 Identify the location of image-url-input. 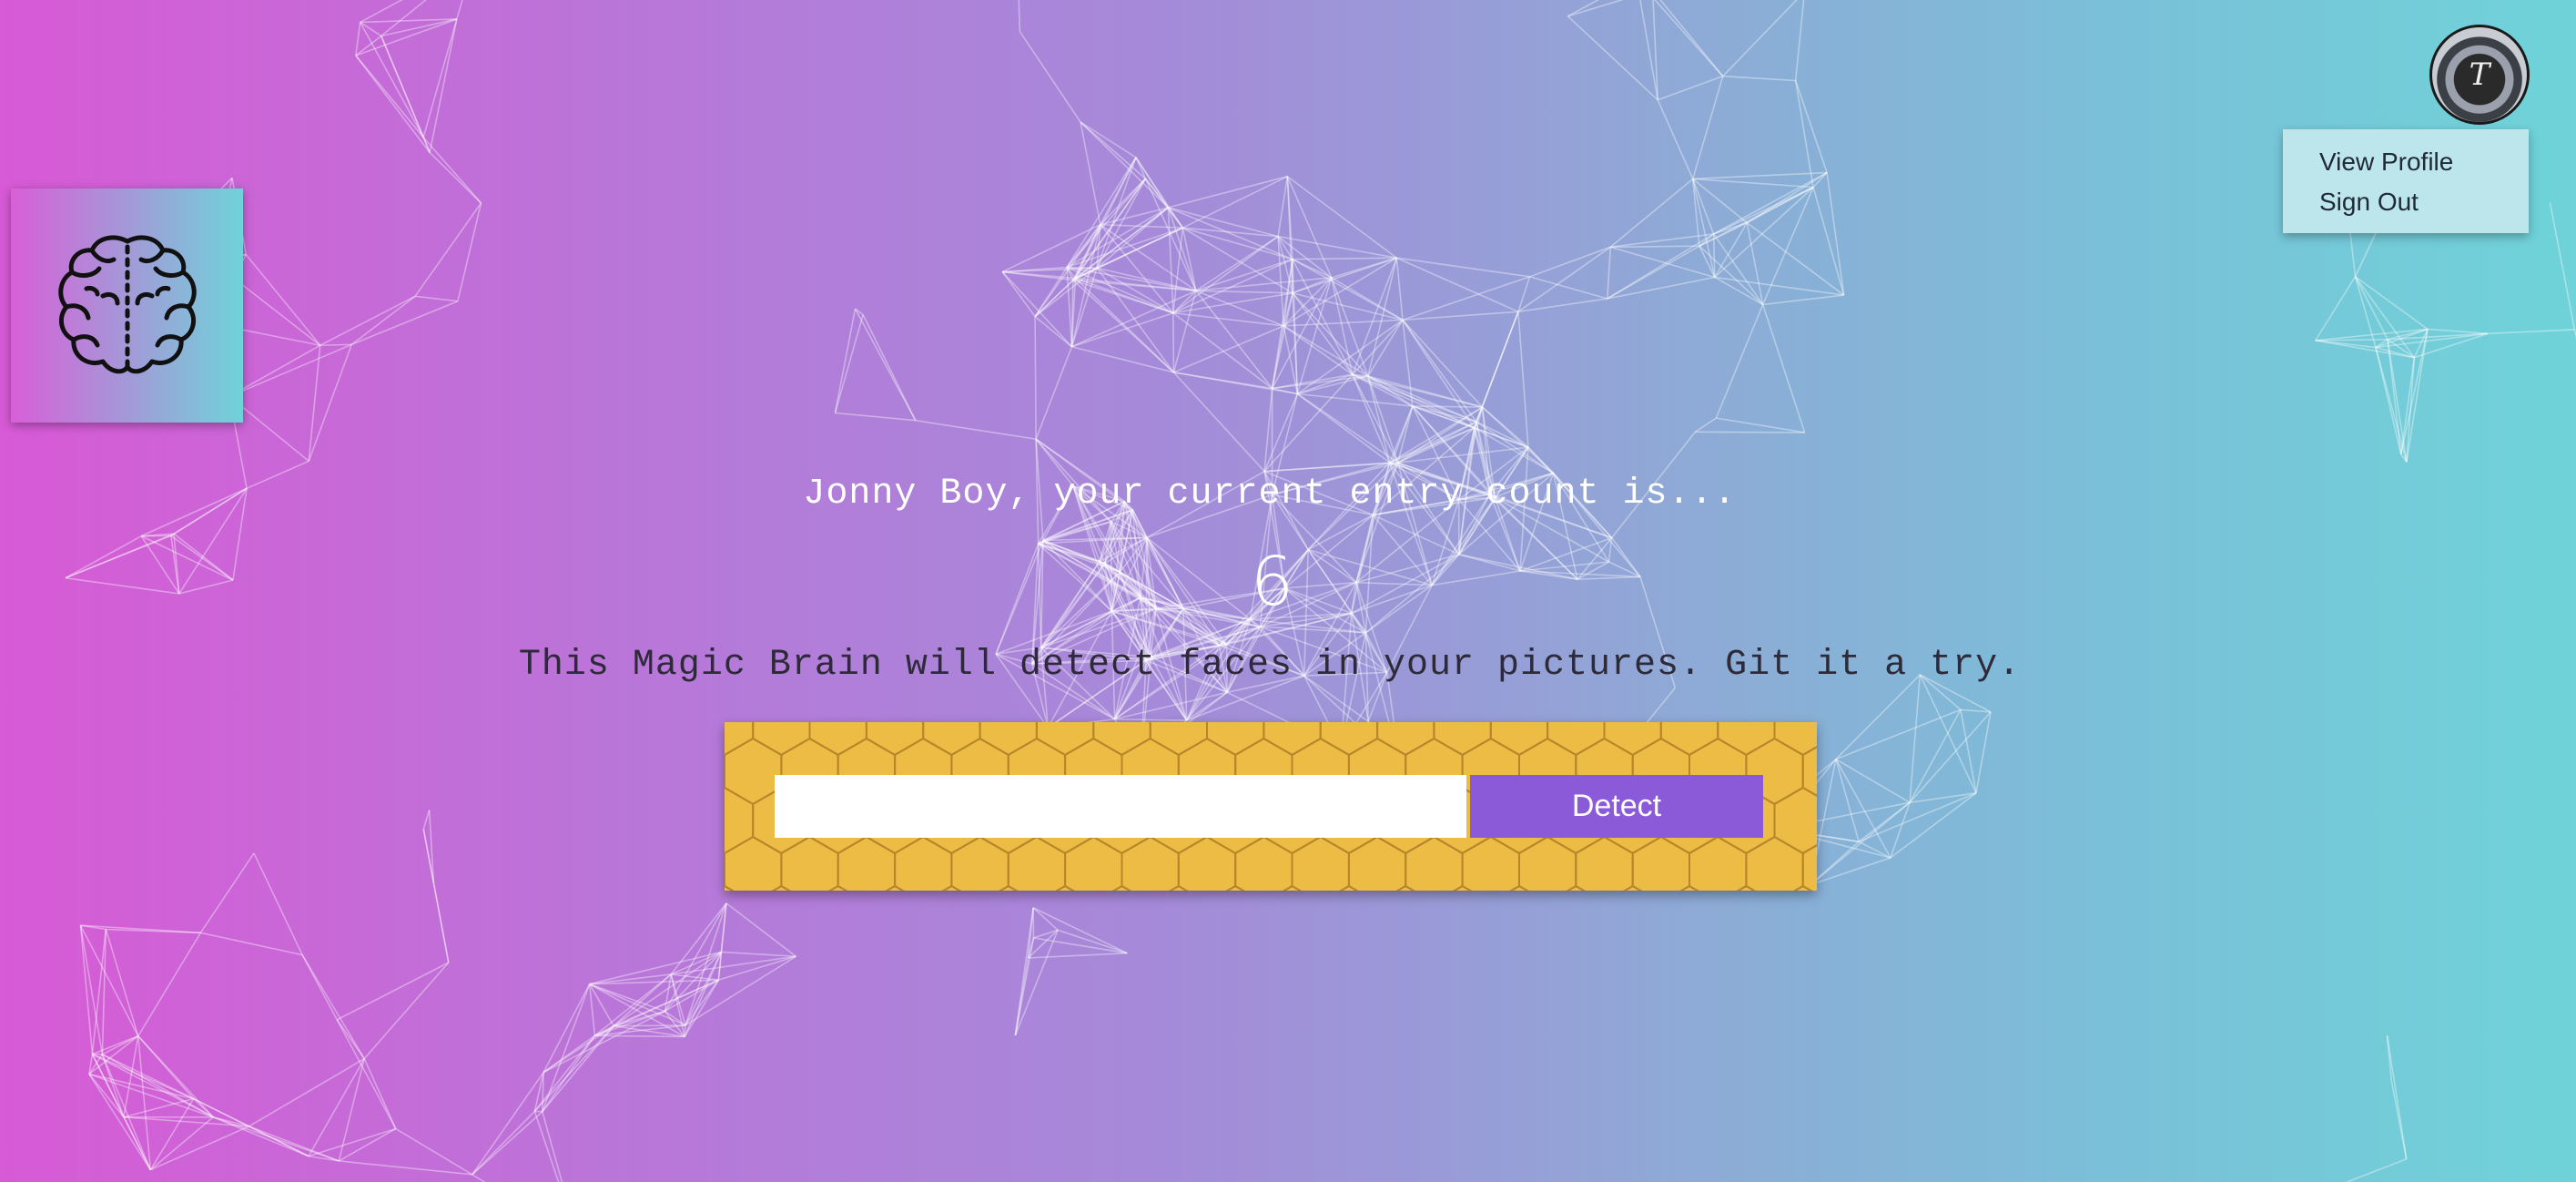
(1120, 806).